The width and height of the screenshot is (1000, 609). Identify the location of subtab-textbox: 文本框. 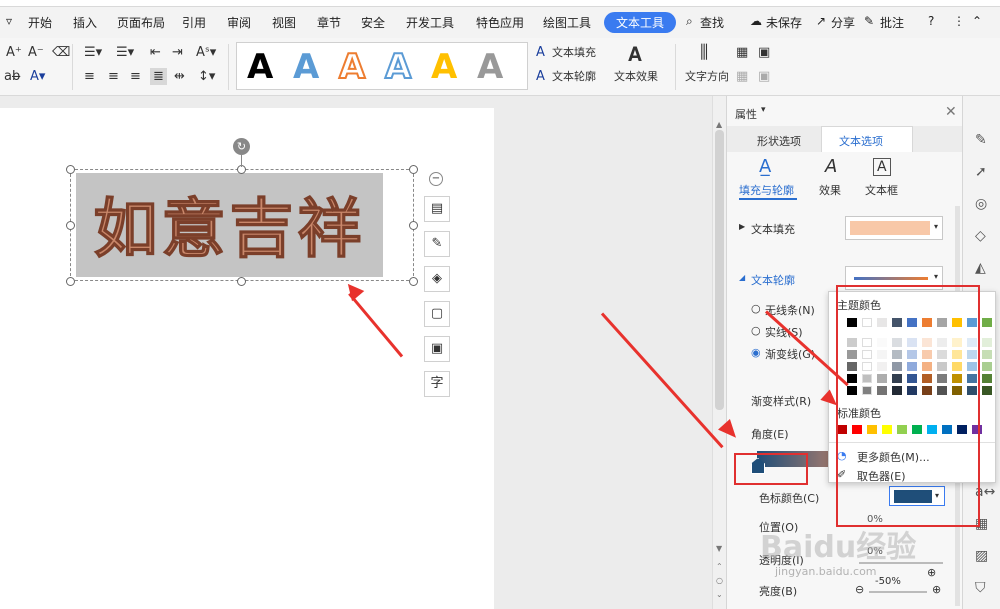
(881, 190).